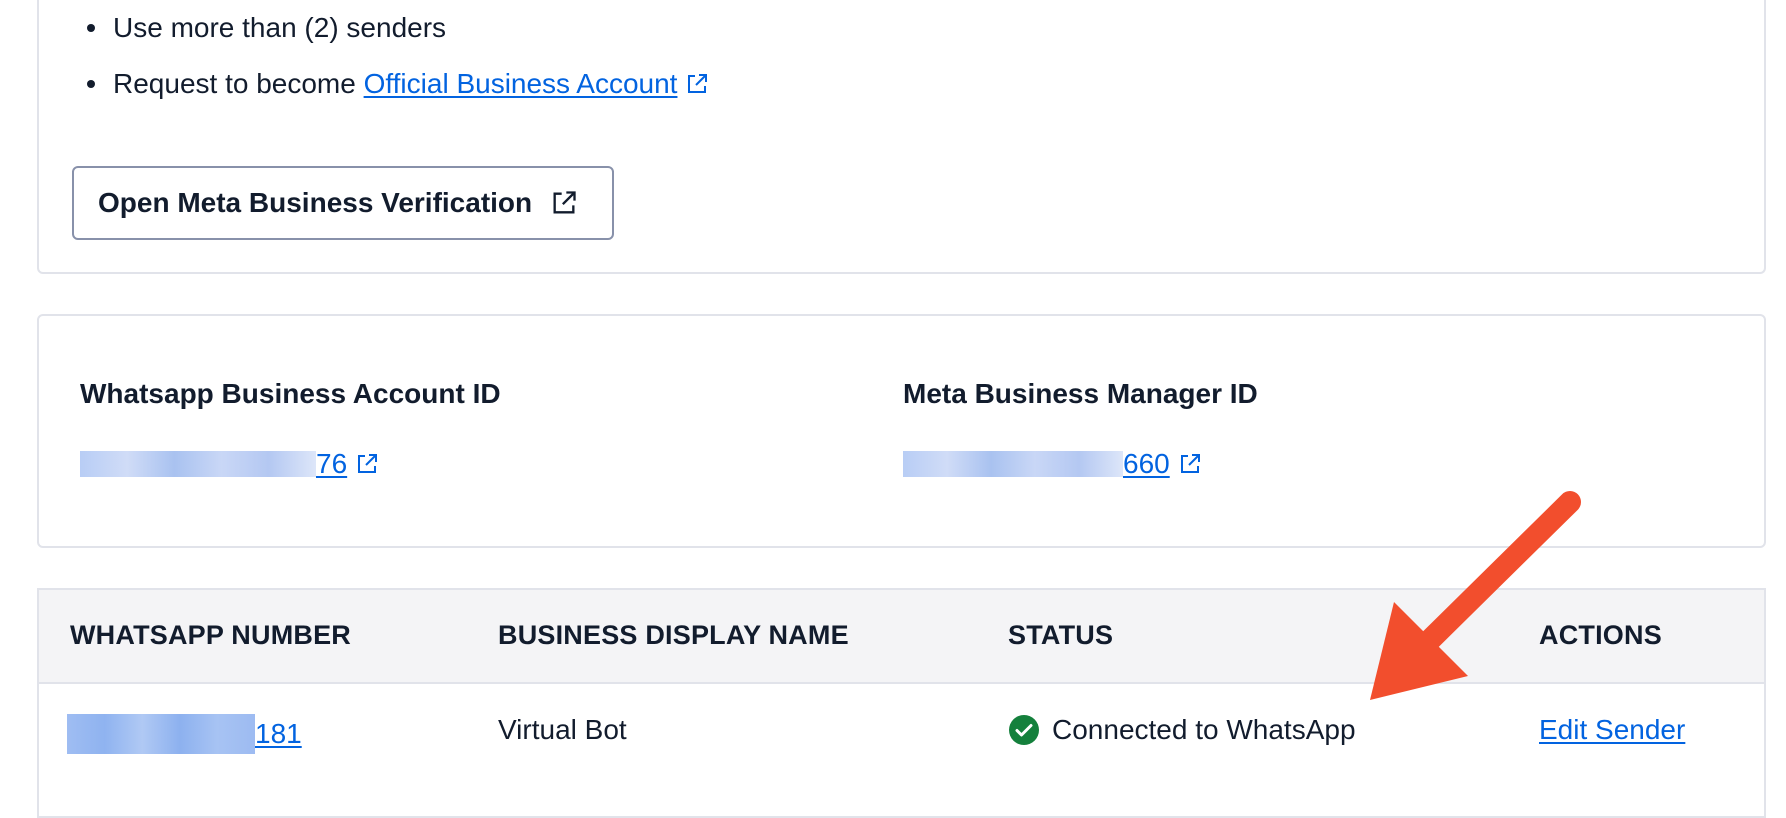 The image size is (1786, 818). I want to click on waba-id-block: Whatsapp Business Account ID 76, so click(290, 429).